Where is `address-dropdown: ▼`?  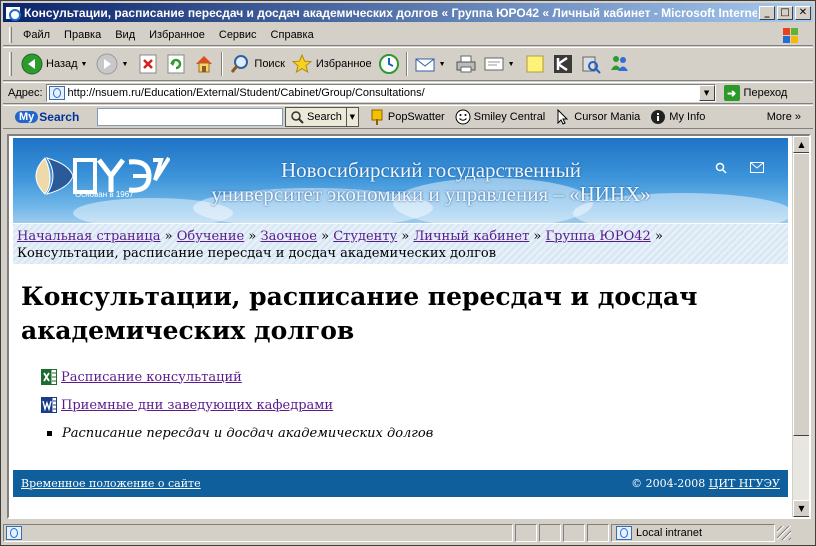 address-dropdown: ▼ is located at coordinates (706, 93).